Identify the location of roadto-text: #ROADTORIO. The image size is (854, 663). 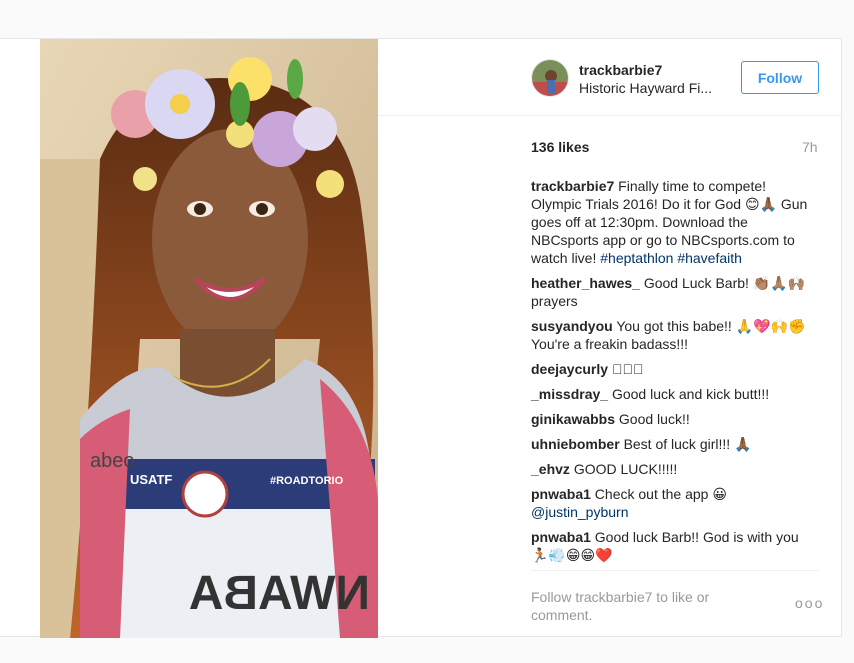
(307, 481).